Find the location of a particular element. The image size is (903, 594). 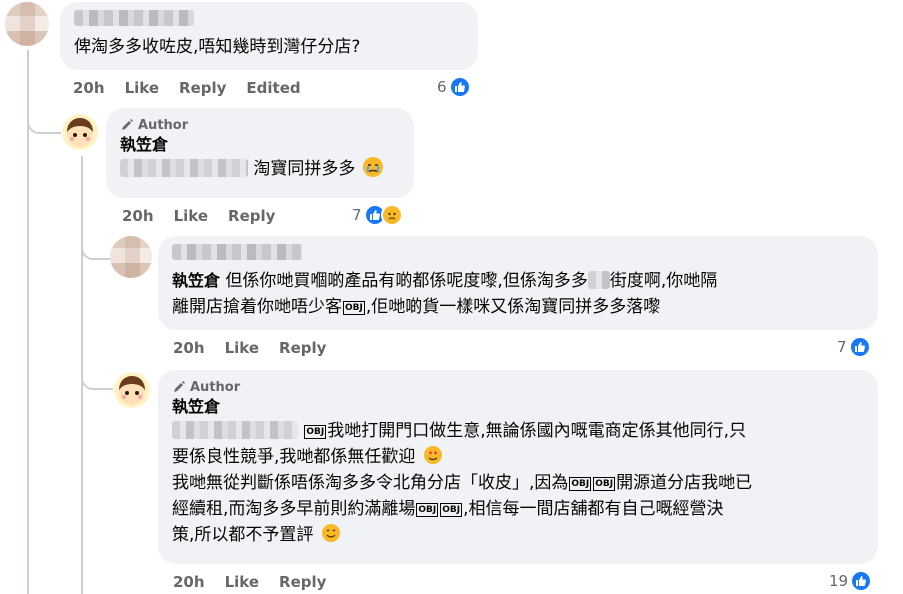

reply-bubble: Author 執笠倉 淘寶同拼多多 is located at coordinates (260, 153).